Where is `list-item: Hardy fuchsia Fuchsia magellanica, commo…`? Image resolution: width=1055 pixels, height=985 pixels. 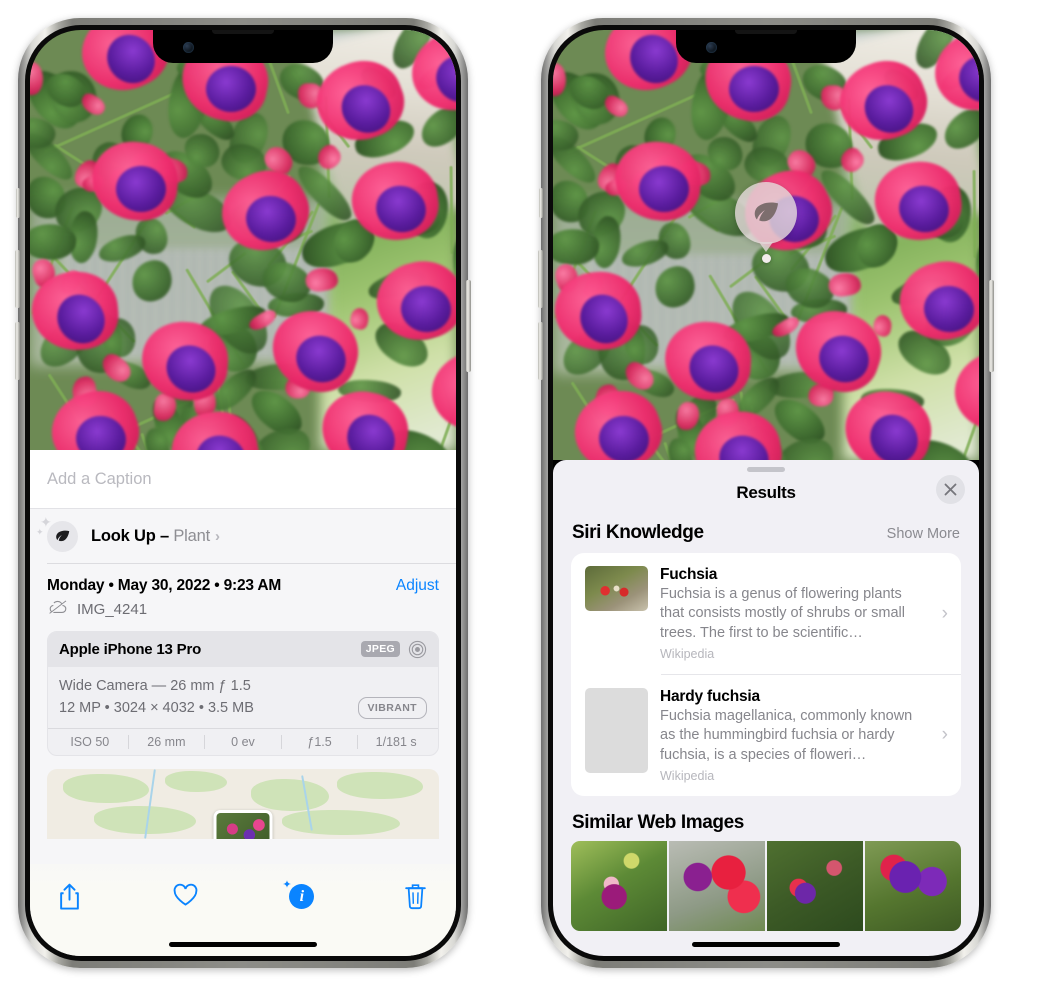
list-item: Hardy fuchsia Fuchsia magellanica, commo… is located at coordinates (766, 735).